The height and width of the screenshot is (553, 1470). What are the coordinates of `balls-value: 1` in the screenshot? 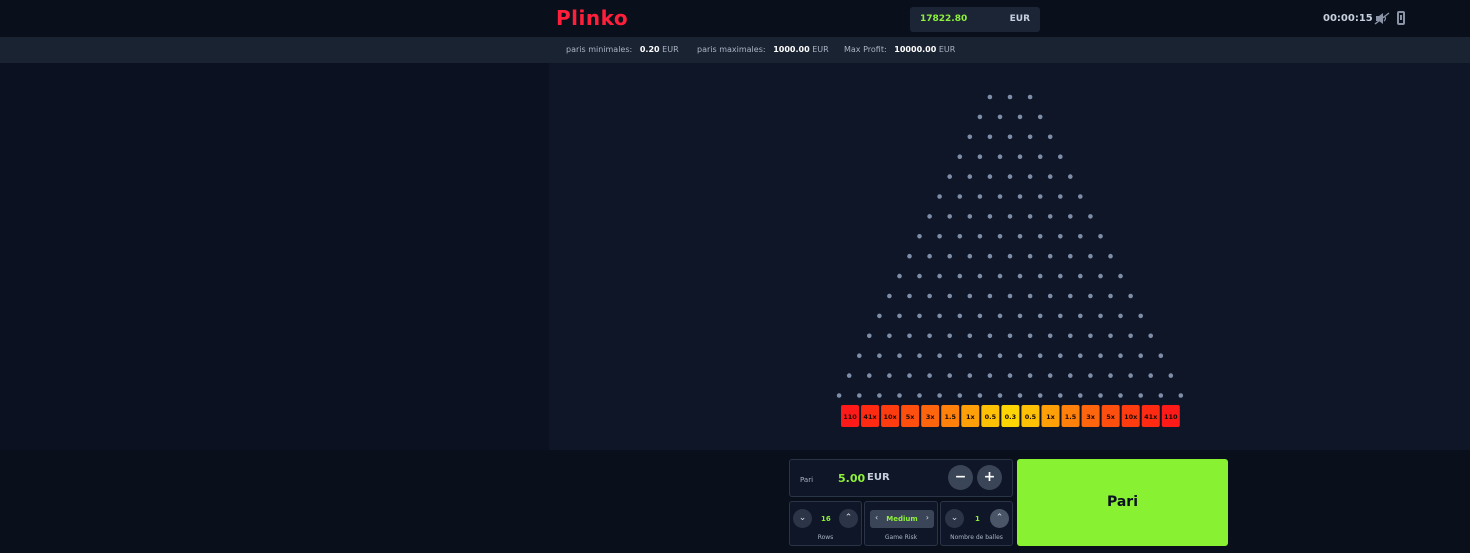 It's located at (977, 519).